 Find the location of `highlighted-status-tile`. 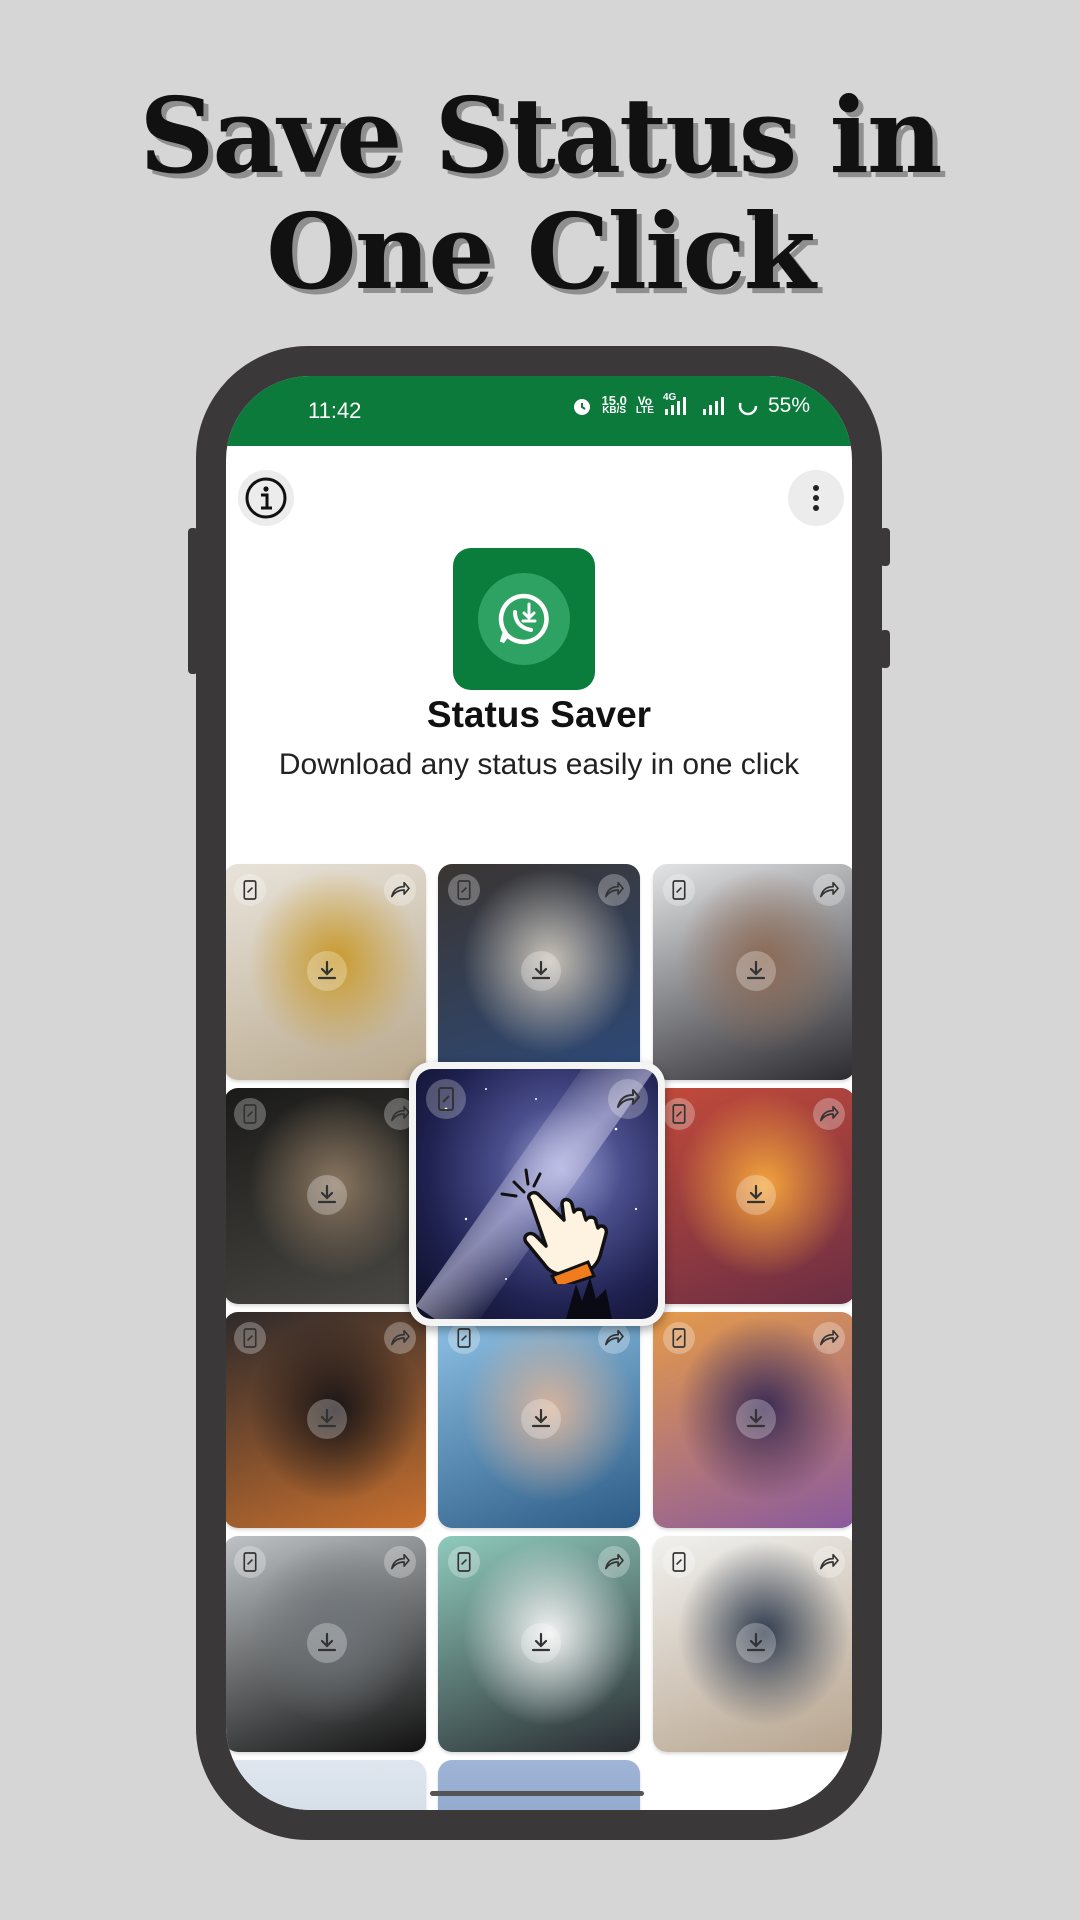

highlighted-status-tile is located at coordinates (537, 1194).